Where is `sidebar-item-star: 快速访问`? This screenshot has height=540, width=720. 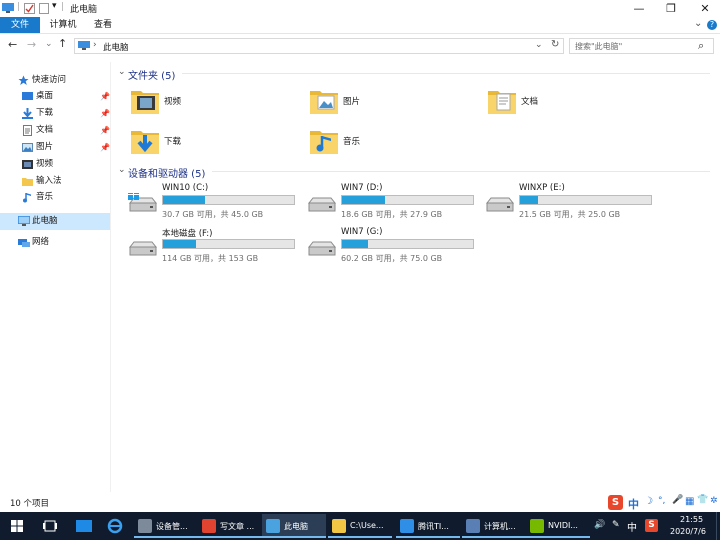
sidebar-item-star: 快速访问 is located at coordinates (55, 80).